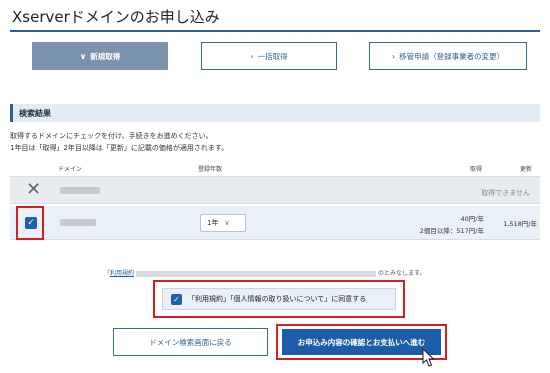 This screenshot has width=550, height=373. I want to click on tab-transfer: › 移管申請（登録事業者の変更）, so click(448, 56).